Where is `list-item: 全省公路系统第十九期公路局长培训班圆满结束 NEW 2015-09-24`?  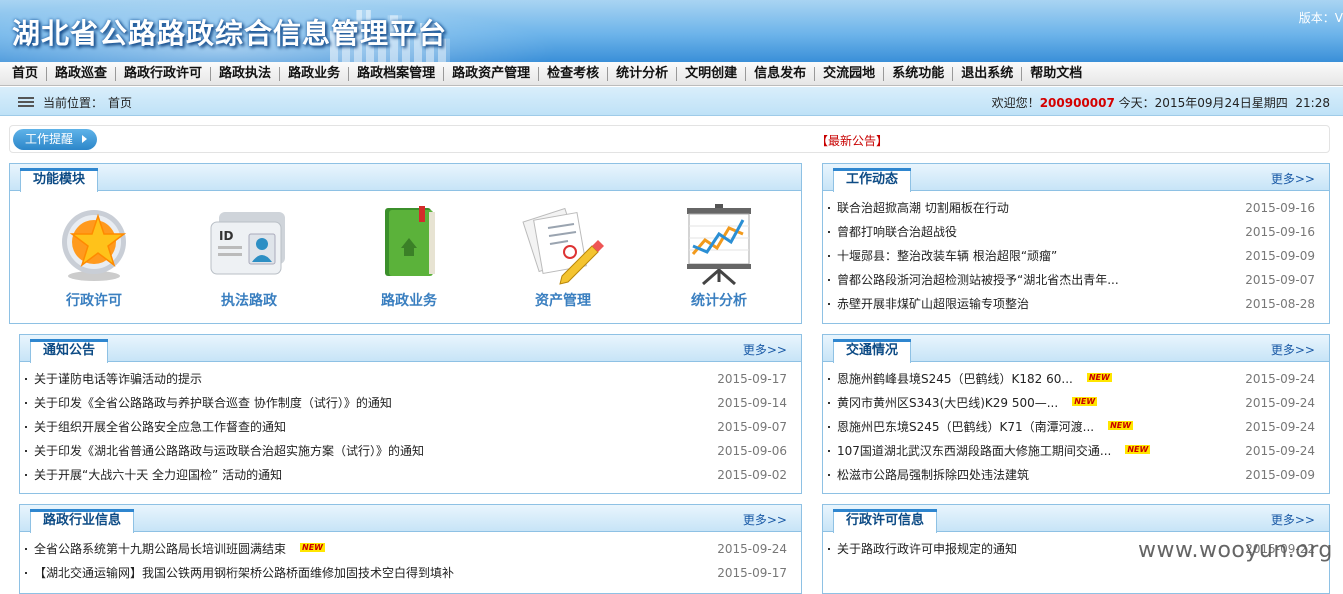
list-item: 全省公路系统第十九期公路局长培训班圆满结束 NEW 2015-09-24 is located at coordinates (410, 549).